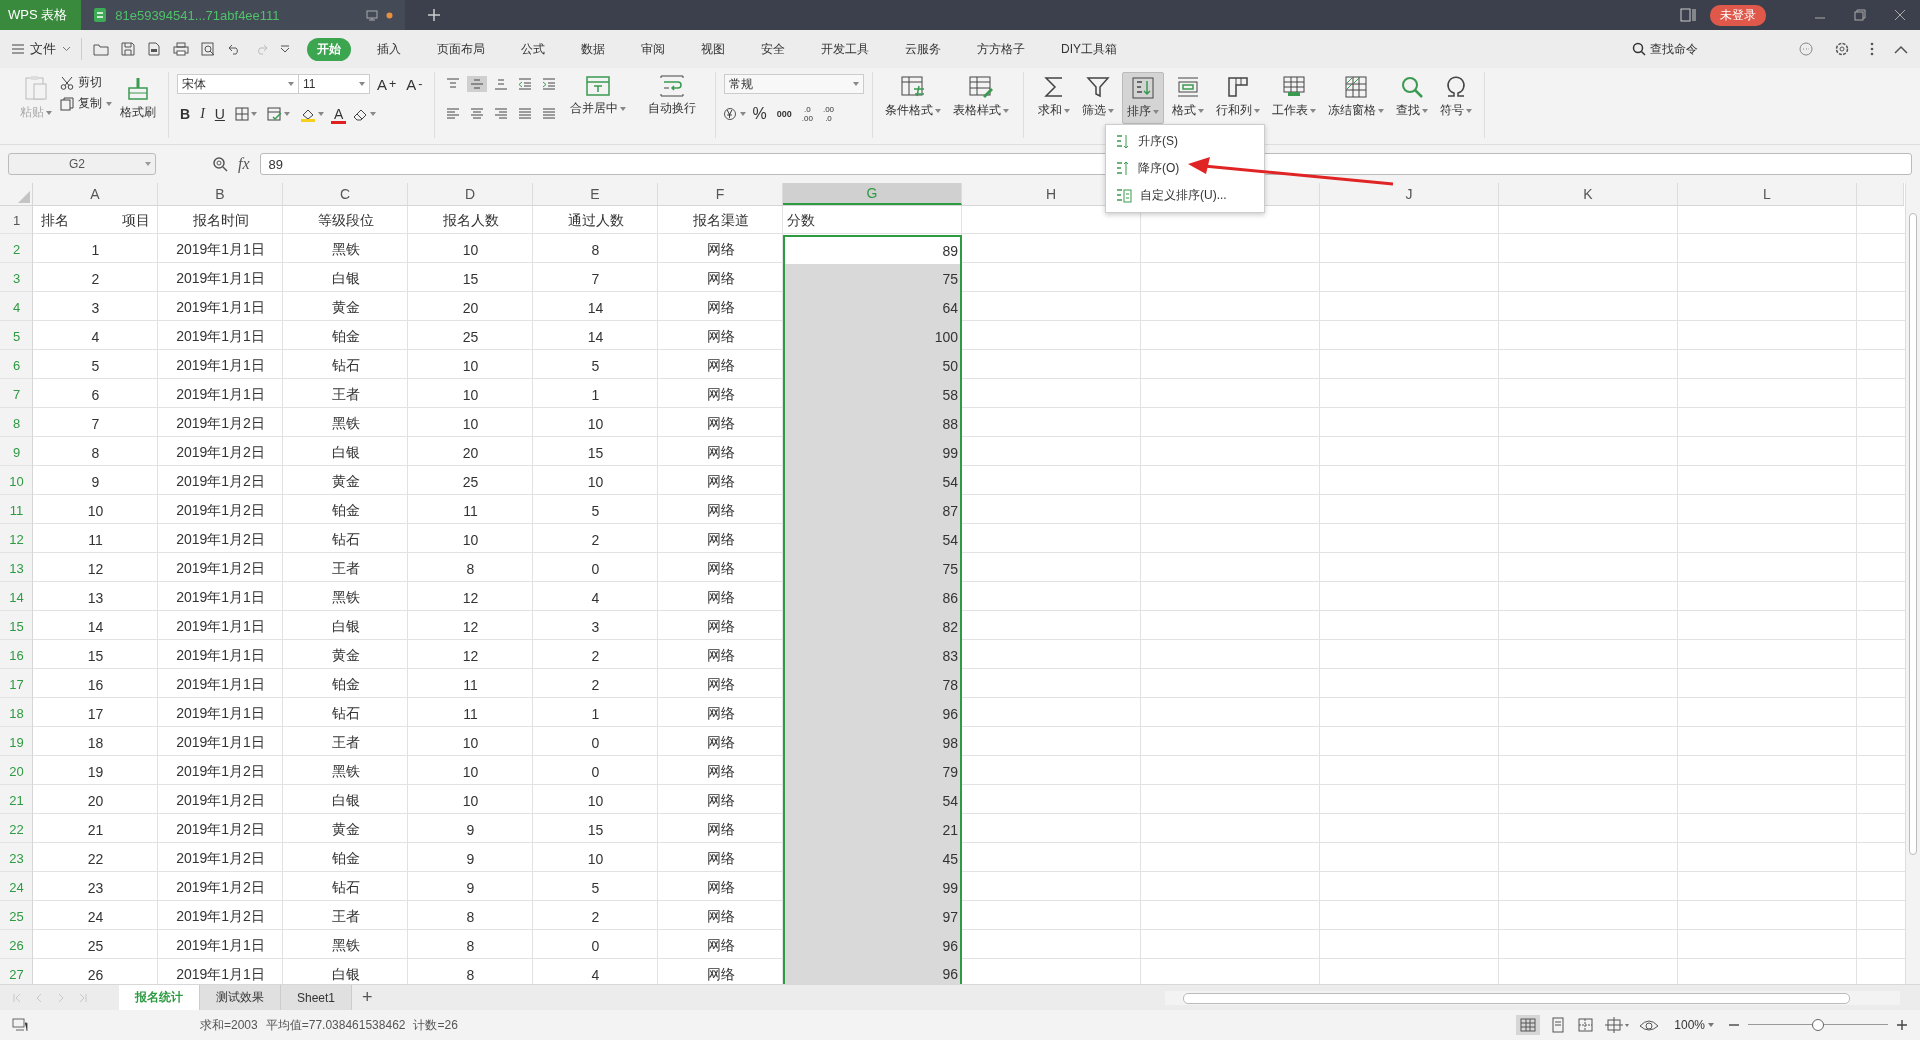 The image size is (1920, 1040). I want to click on menu-tab: 数据, so click(593, 49).